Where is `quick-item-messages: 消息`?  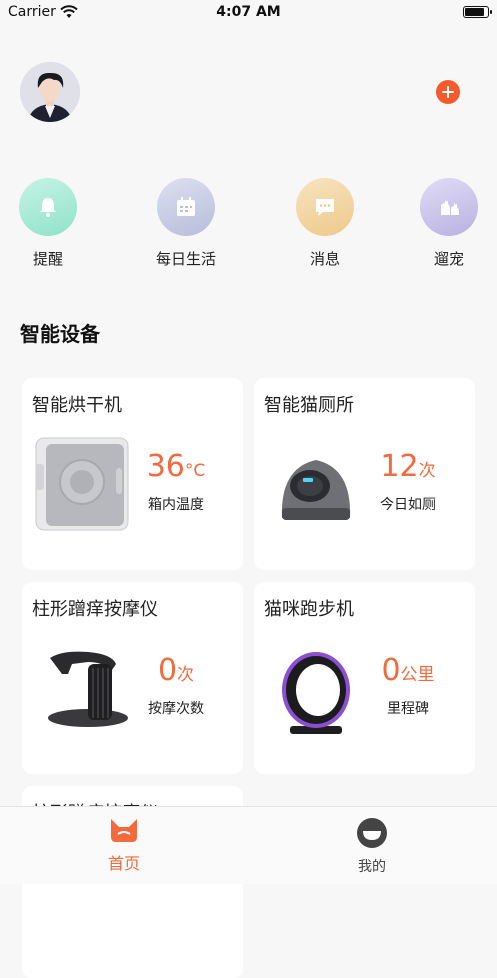
quick-item-messages: 消息 is located at coordinates (325, 223).